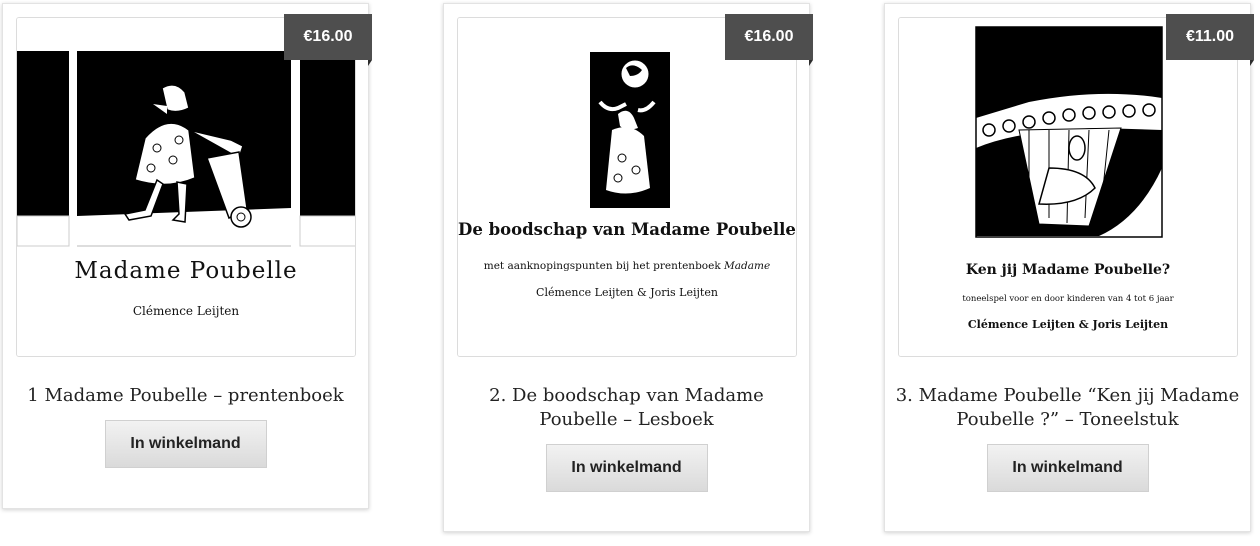 This screenshot has height=546, width=1260. Describe the element at coordinates (1210, 40) in the screenshot. I see `price-badge: €11.00` at that location.